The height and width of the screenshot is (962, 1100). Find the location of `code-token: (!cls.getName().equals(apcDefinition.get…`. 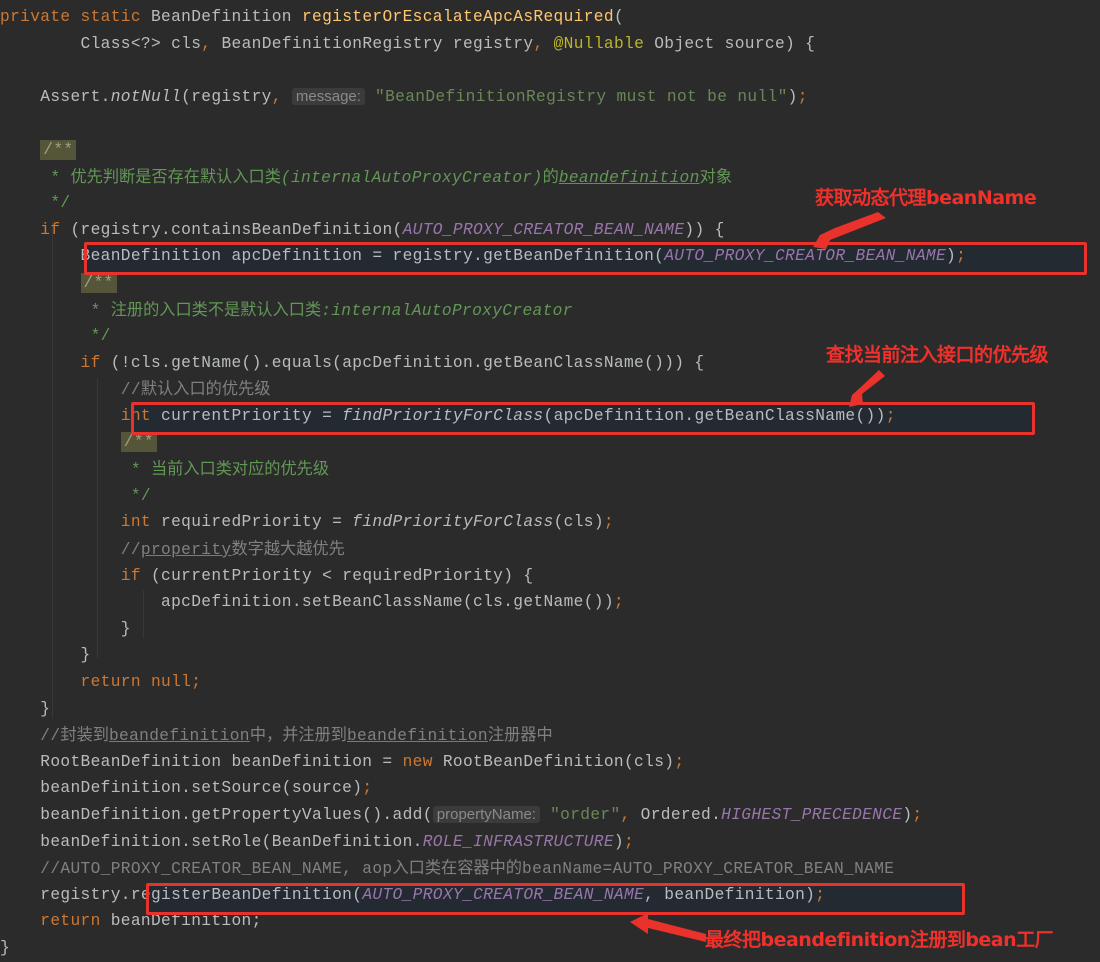

code-token: (!cls.getName().equals(apcDefinition.get… is located at coordinates (407, 362).